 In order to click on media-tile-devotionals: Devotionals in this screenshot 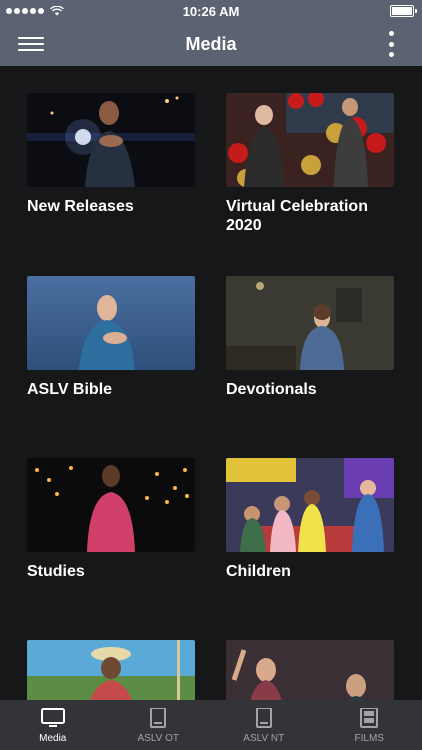, I will do `click(310, 337)`.